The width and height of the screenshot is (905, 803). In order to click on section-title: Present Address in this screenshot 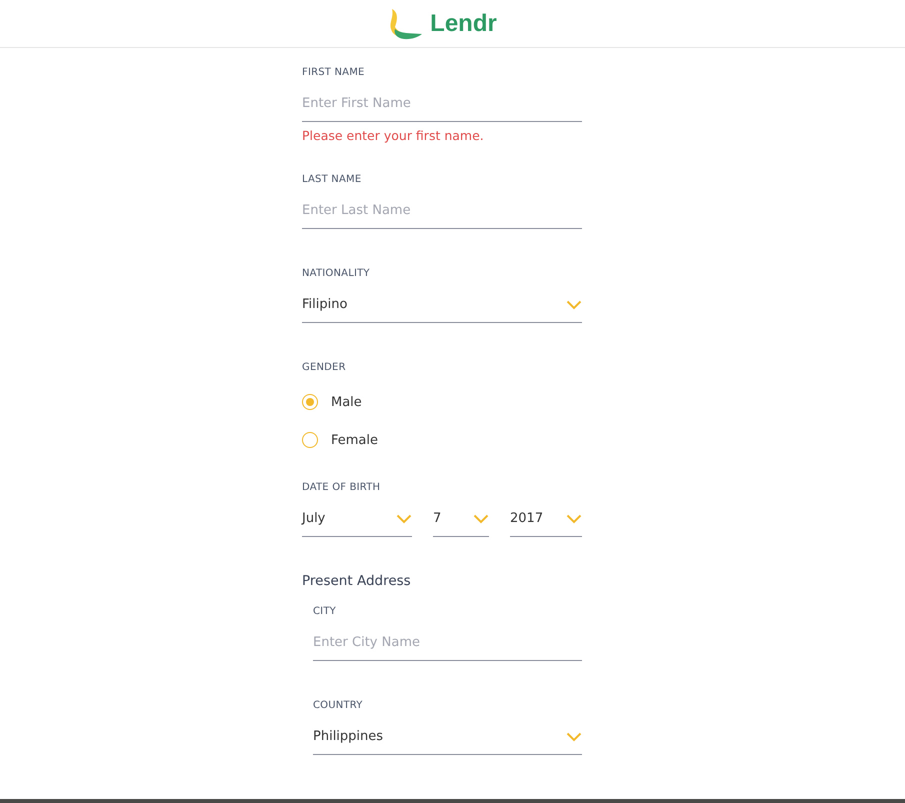, I will do `click(357, 581)`.